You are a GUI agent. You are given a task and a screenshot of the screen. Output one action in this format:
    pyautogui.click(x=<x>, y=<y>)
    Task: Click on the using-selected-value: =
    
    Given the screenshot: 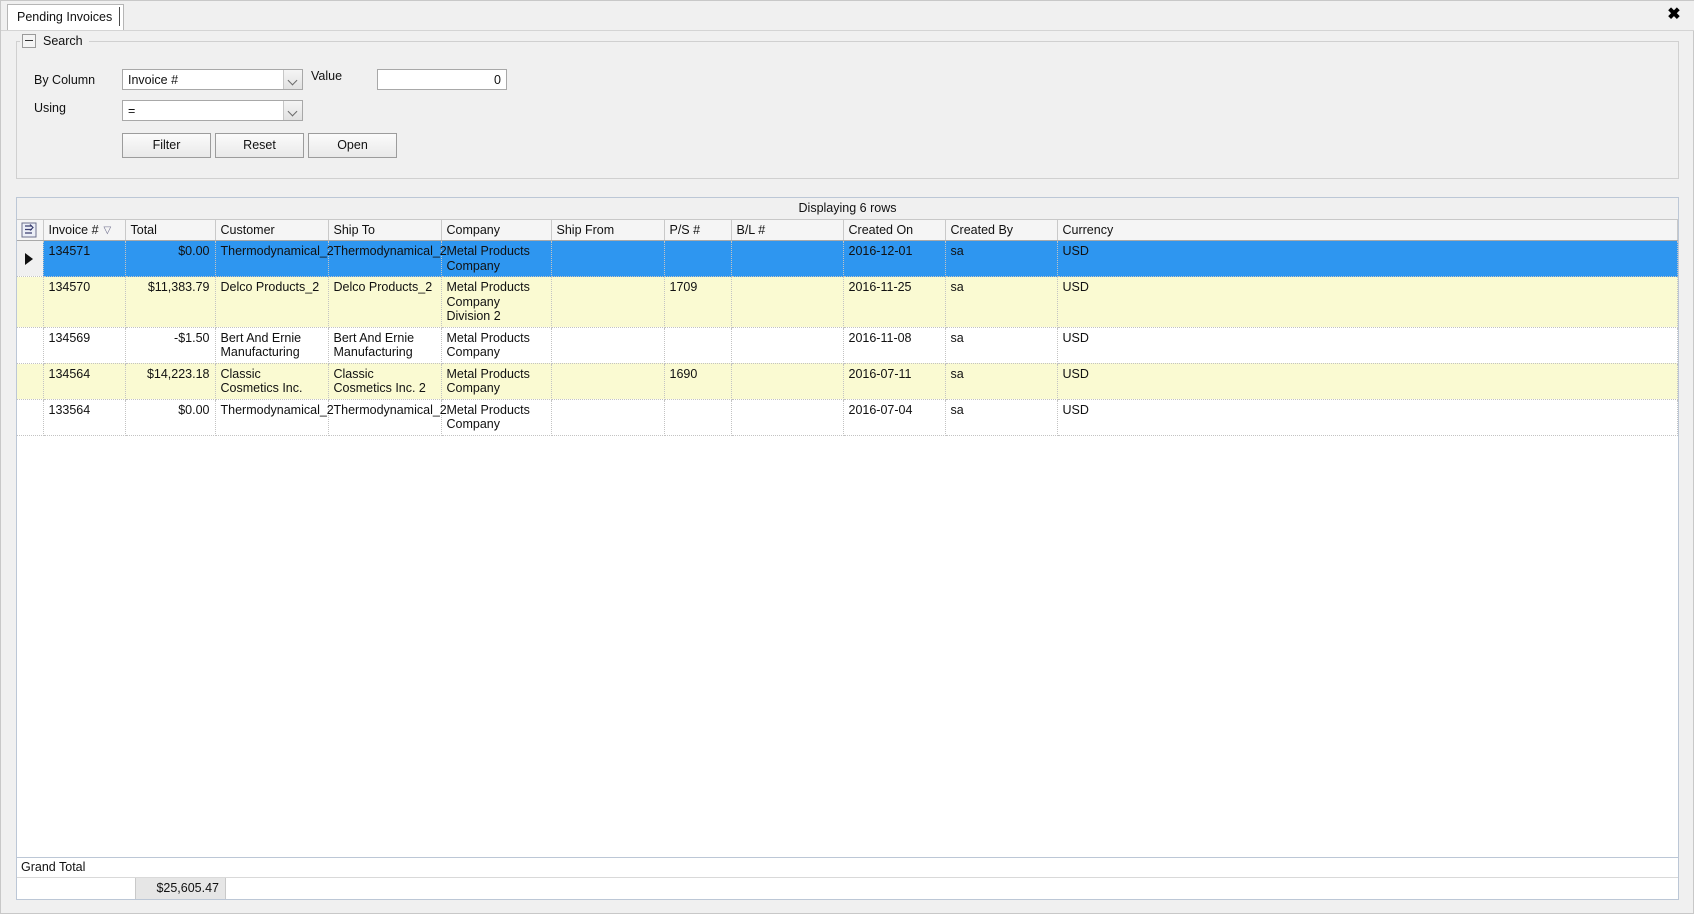 What is the action you would take?
    pyautogui.click(x=132, y=110)
    